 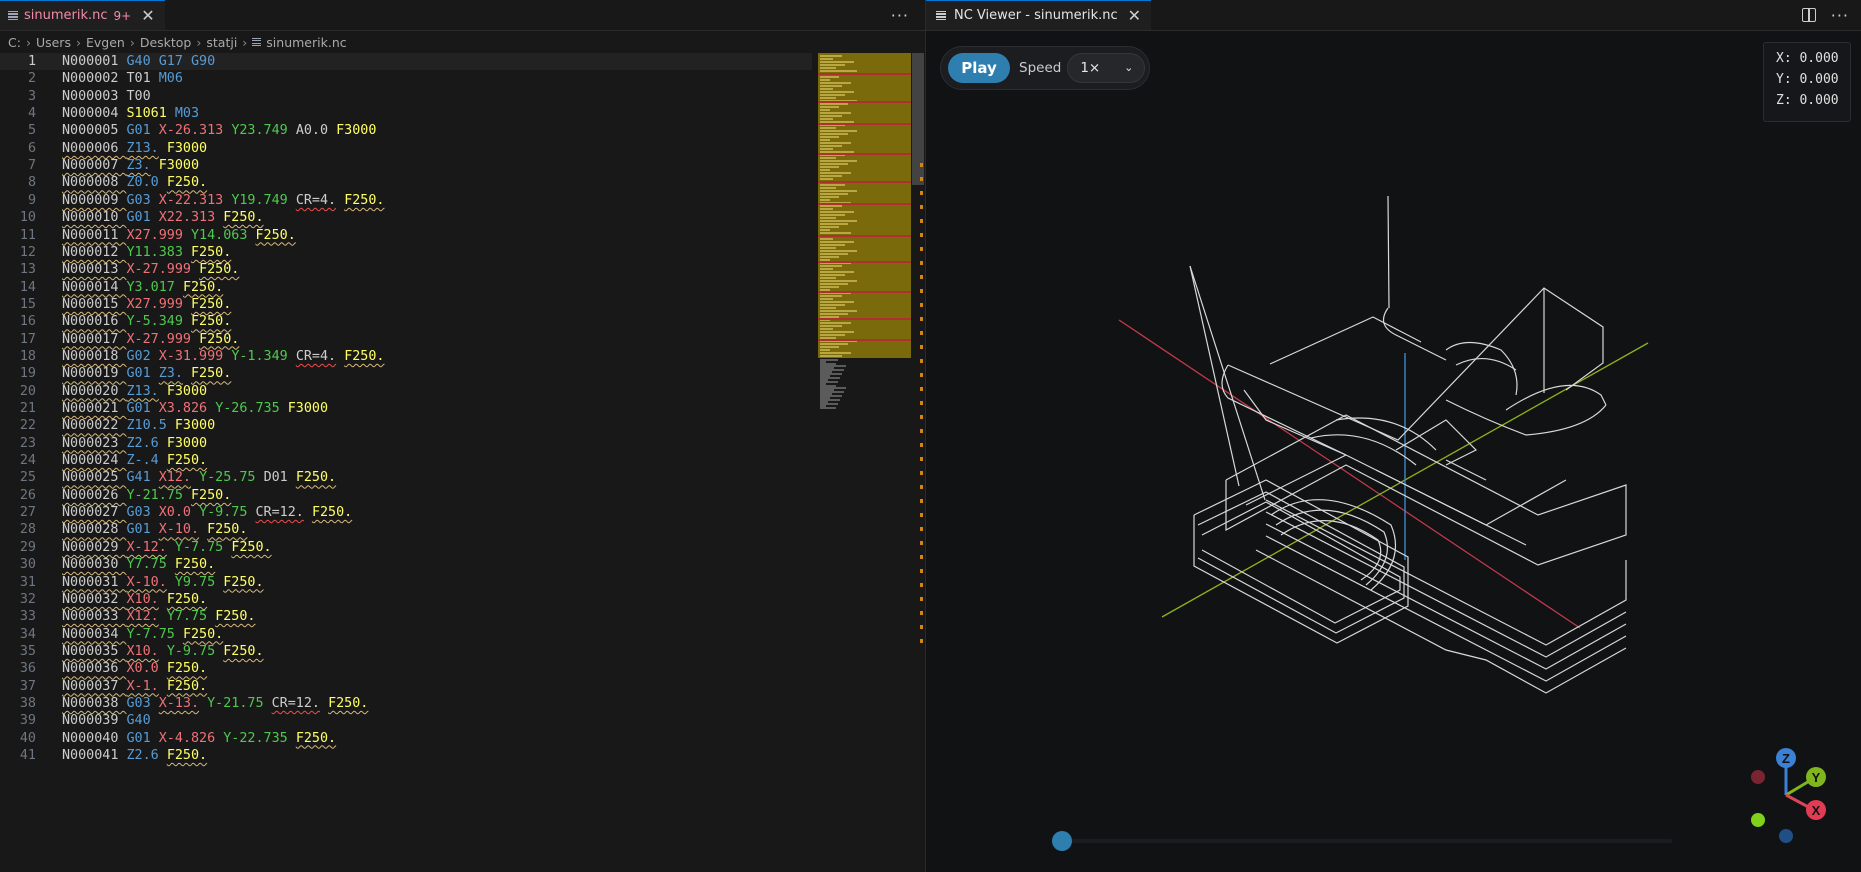 What do you see at coordinates (142, 148) in the screenshot?
I see `code-token: Z13.` at bounding box center [142, 148].